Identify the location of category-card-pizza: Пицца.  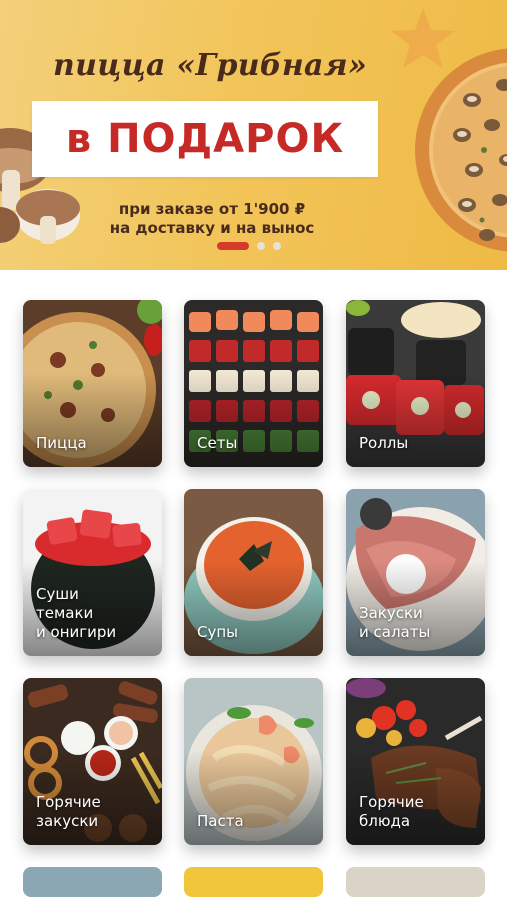
(92, 383).